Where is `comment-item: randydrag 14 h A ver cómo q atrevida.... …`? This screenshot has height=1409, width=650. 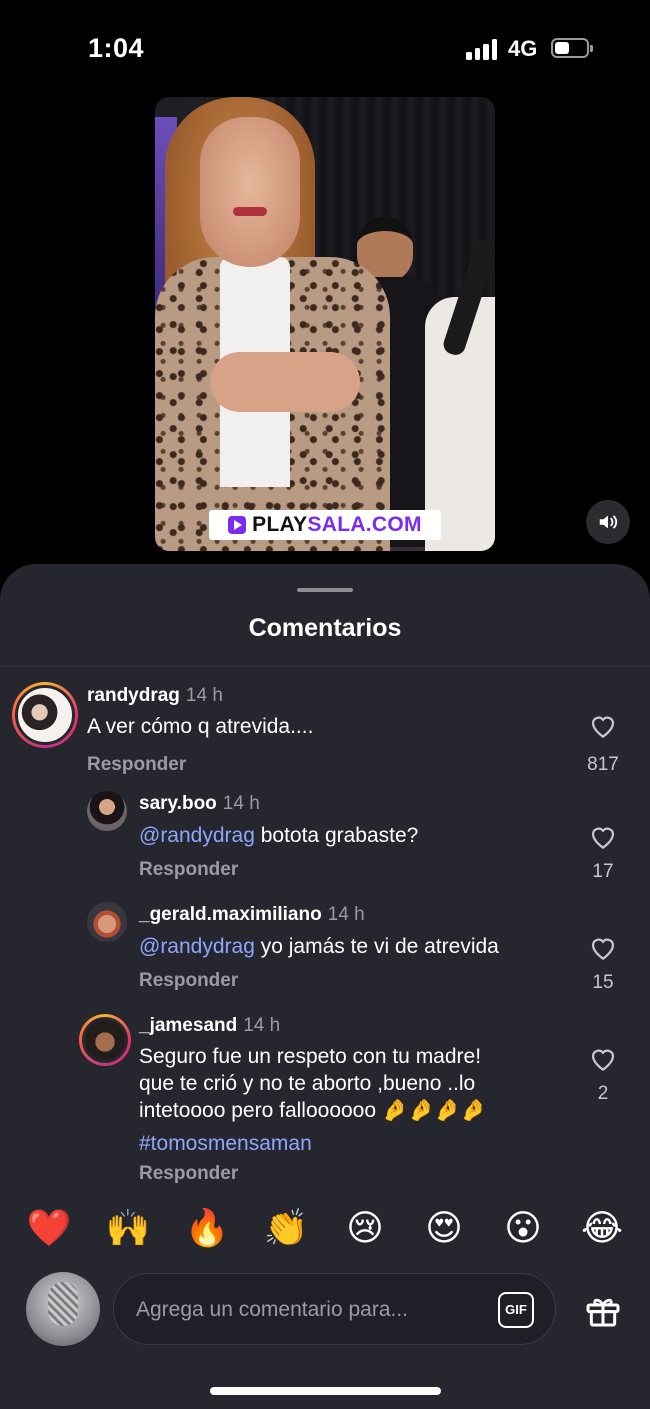
comment-item: randydrag 14 h A ver cómo q atrevida.... … is located at coordinates (325, 730).